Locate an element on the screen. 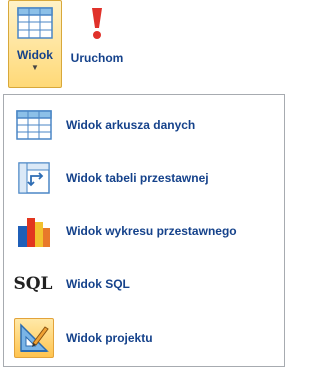 Image resolution: width=320 pixels, height=369 pixels. menu-item-pivot-table-view: Widok tabeli przestawnej is located at coordinates (144, 178).